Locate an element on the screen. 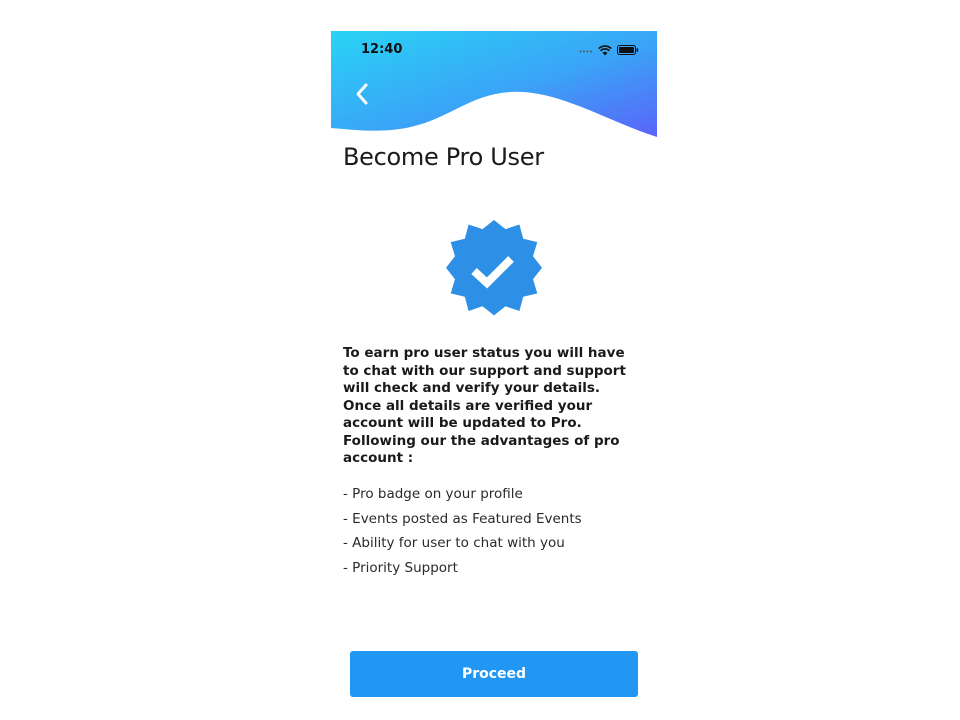  cellular-signal-icon is located at coordinates (585, 51).